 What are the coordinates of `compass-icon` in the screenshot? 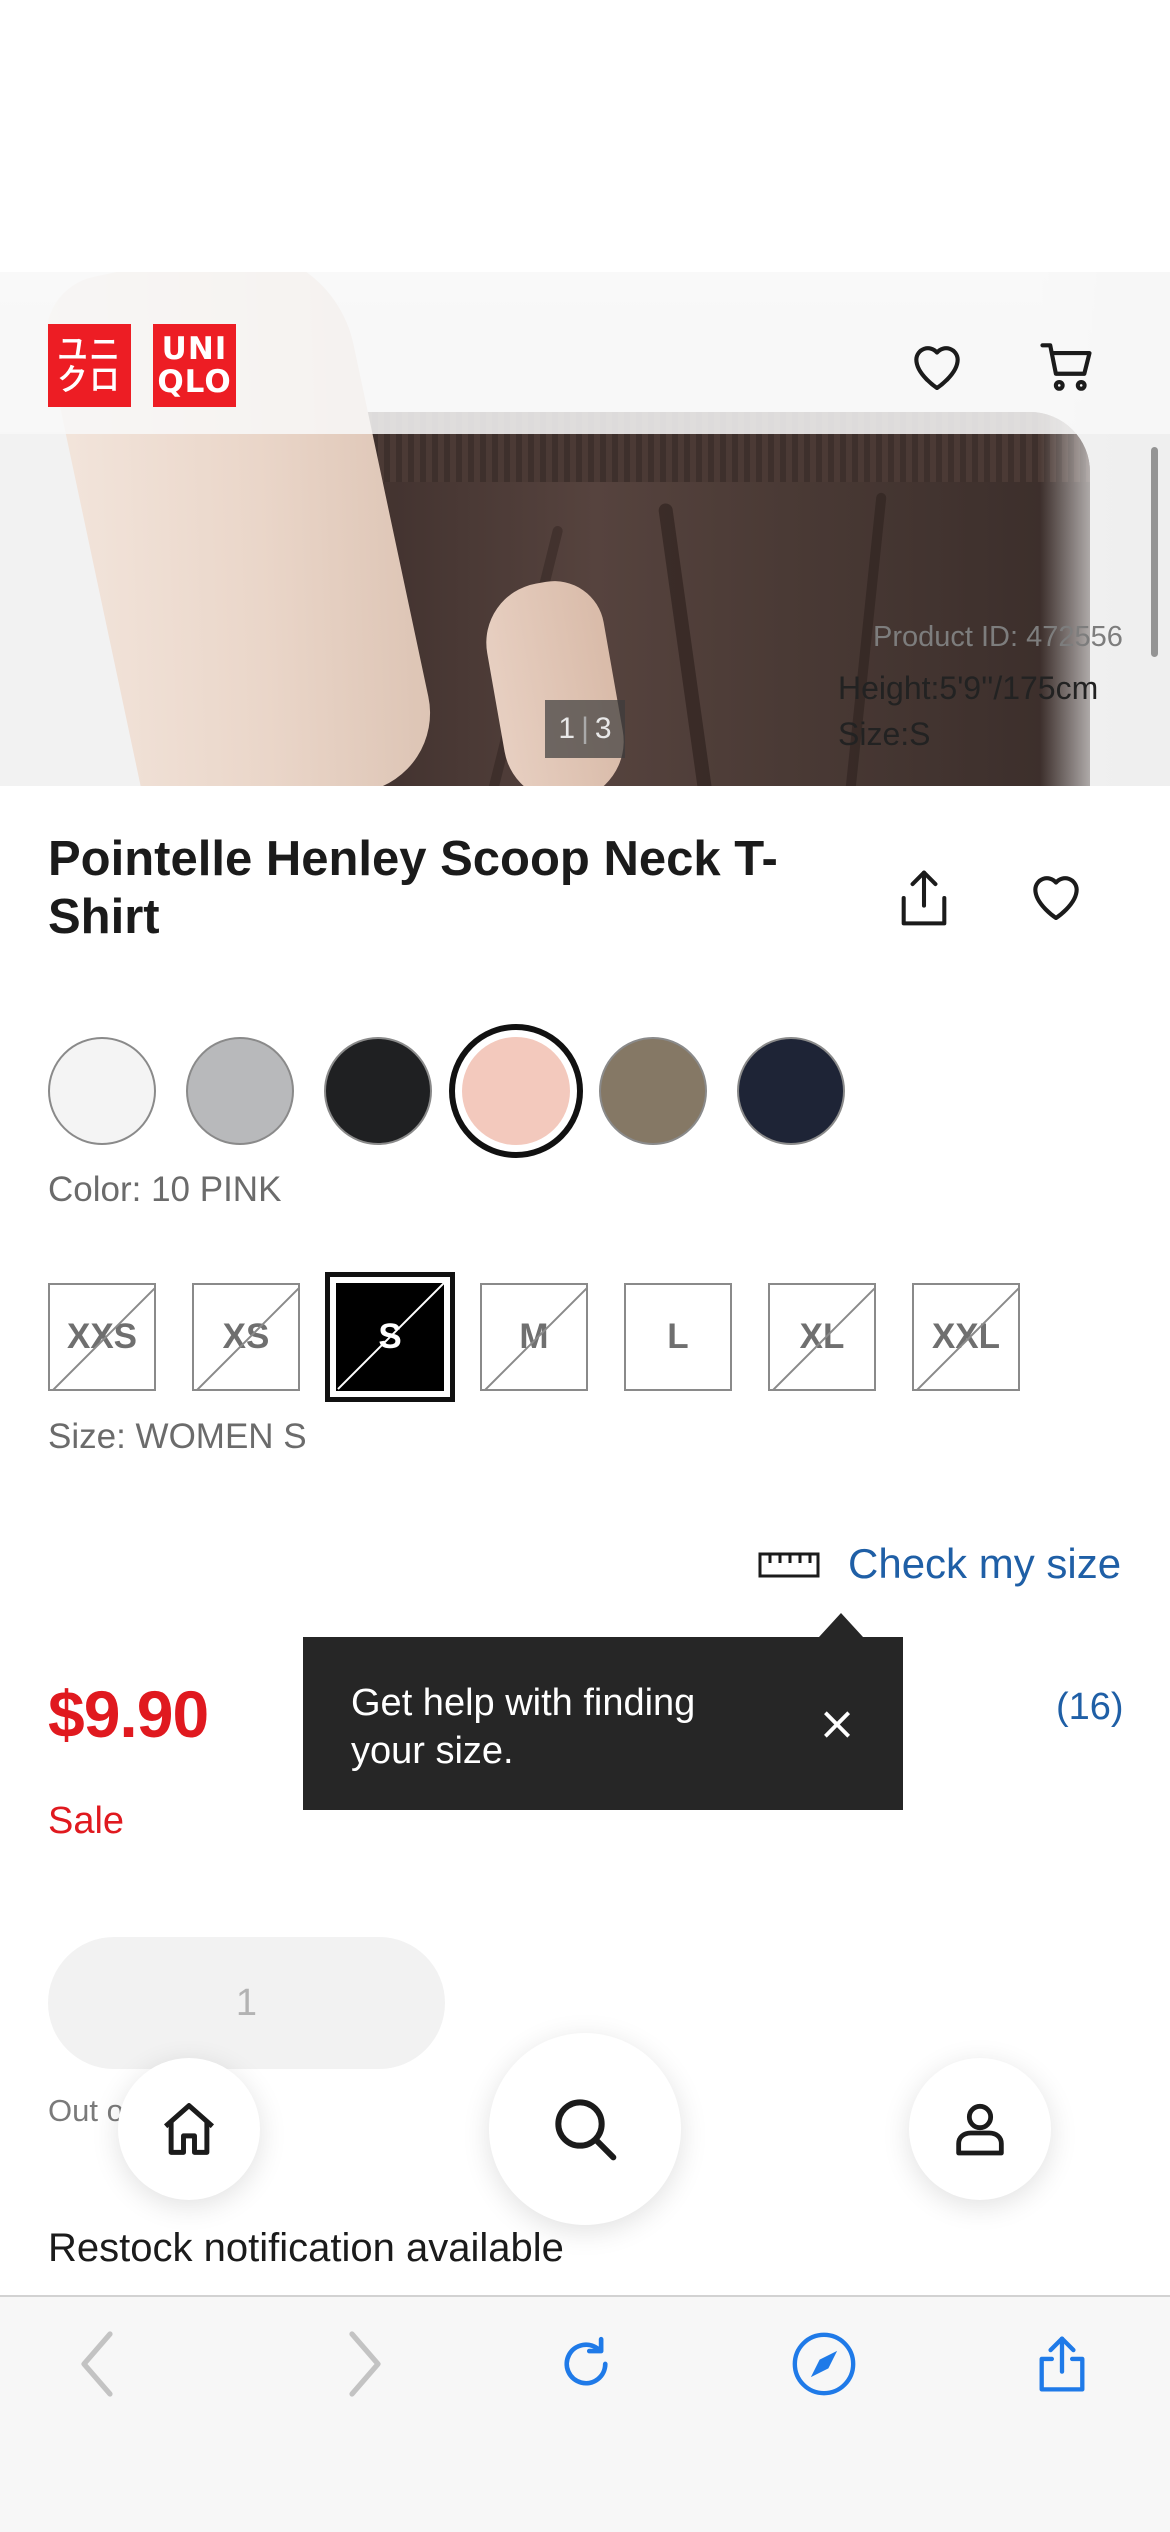 It's located at (824, 2364).